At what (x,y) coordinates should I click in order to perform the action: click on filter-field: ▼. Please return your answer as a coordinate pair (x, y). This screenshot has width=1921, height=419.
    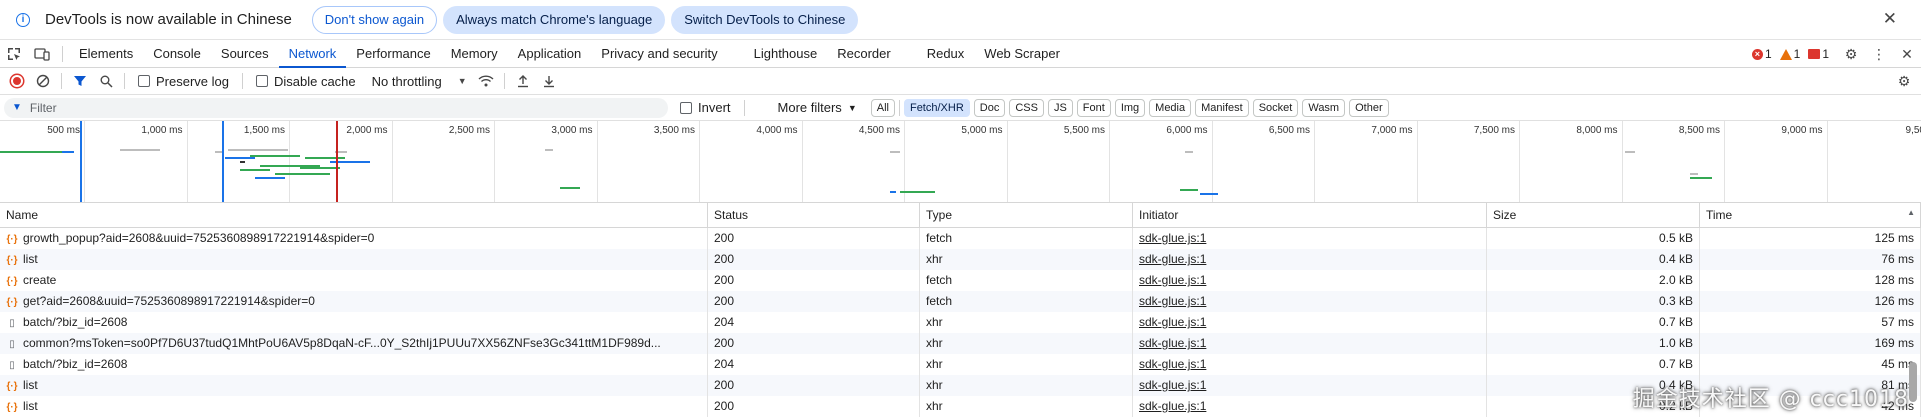
    Looking at the image, I should click on (336, 107).